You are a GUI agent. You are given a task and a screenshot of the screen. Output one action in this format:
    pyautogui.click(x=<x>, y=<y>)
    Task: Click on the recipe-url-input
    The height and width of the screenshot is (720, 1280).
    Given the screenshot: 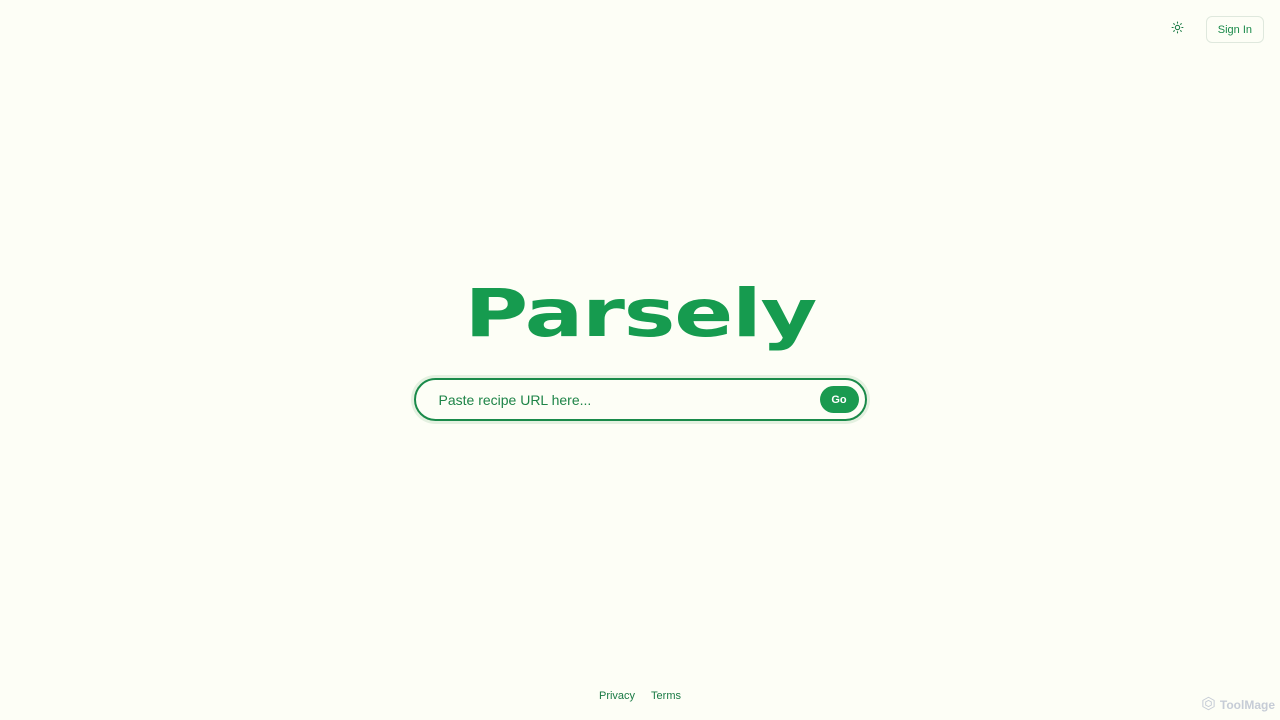 What is the action you would take?
    pyautogui.click(x=629, y=399)
    